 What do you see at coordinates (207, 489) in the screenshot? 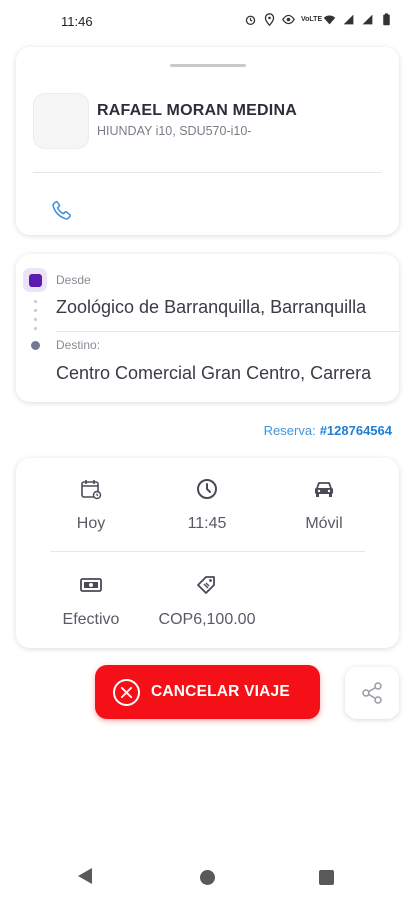
I see `clock-icon` at bounding box center [207, 489].